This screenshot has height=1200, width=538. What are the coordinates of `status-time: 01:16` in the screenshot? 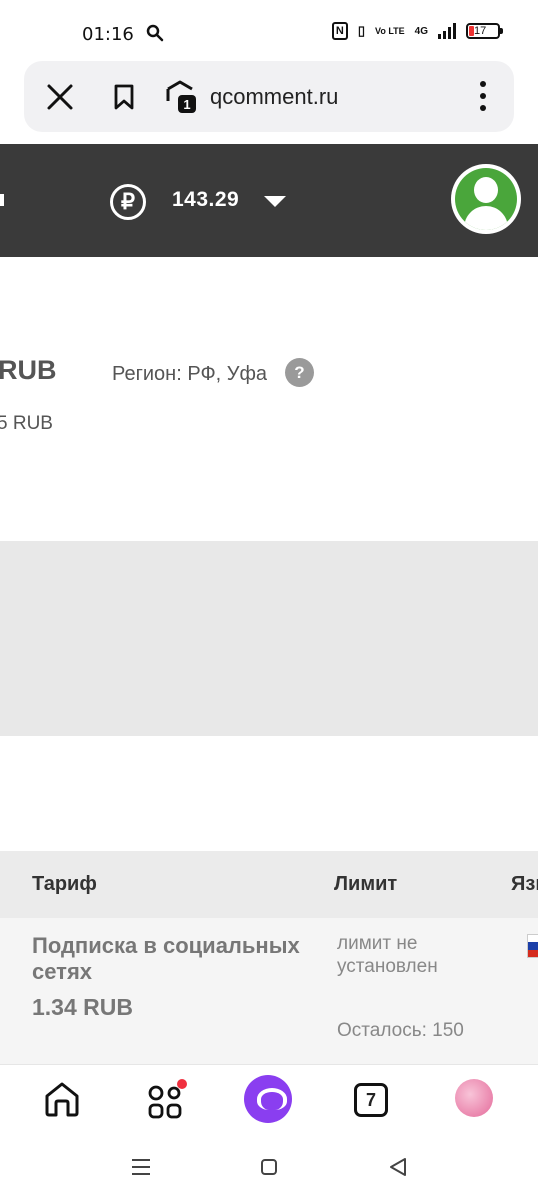 It's located at (108, 34).